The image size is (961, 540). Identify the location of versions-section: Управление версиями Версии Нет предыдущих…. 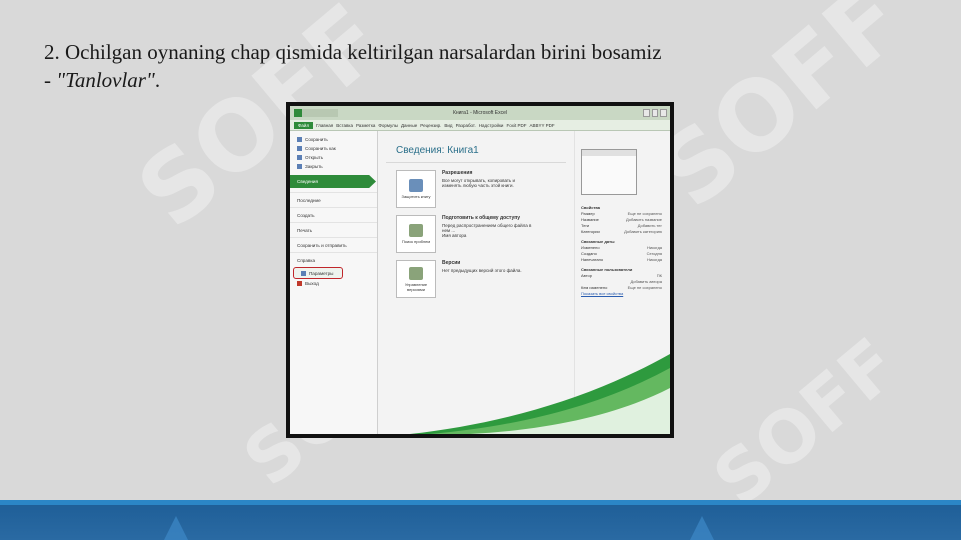
(483, 279).